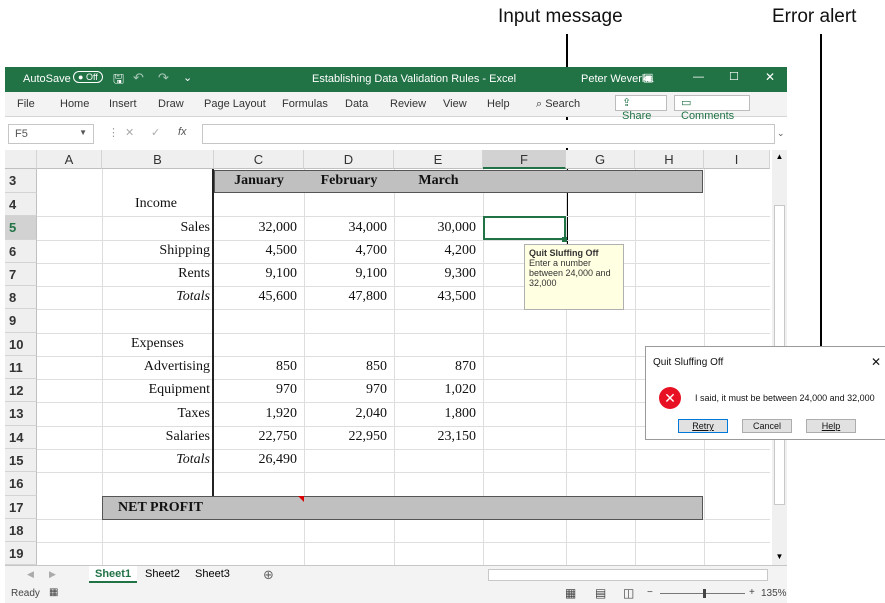  I want to click on redo-icon: ↷, so click(163, 78).